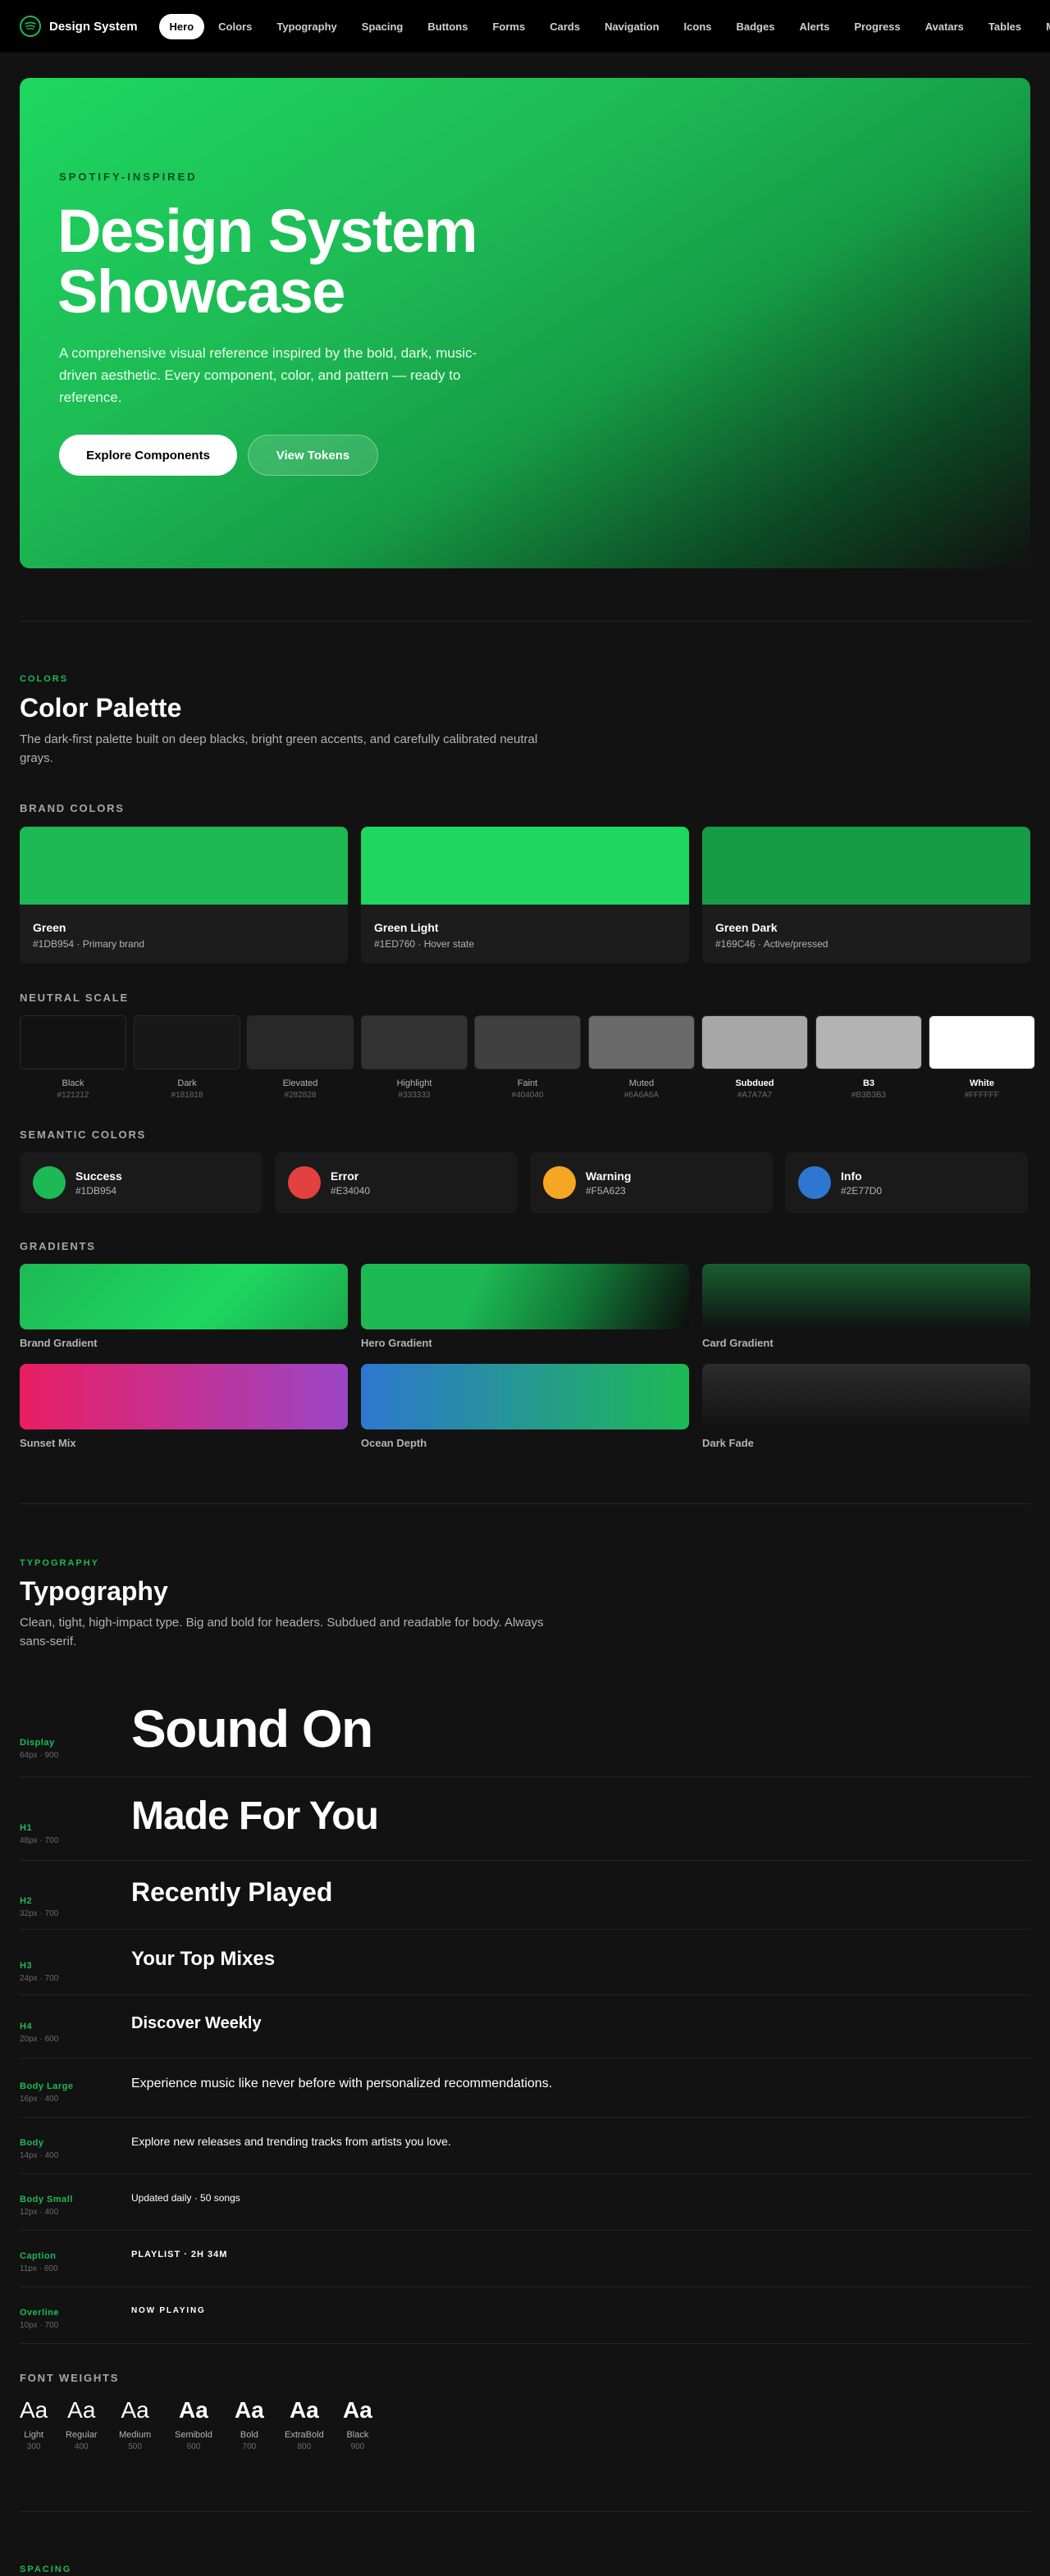 This screenshot has width=1050, height=2576. I want to click on neutral-swatch-dark: Dark #181818, so click(187, 1057).